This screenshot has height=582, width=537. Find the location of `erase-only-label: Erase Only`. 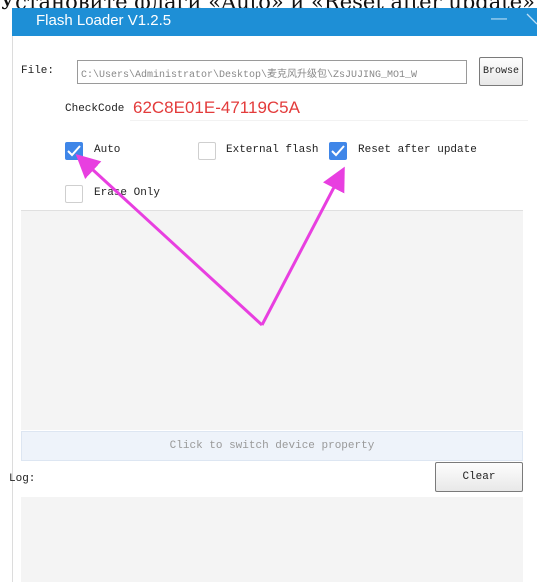

erase-only-label: Erase Only is located at coordinates (127, 193).